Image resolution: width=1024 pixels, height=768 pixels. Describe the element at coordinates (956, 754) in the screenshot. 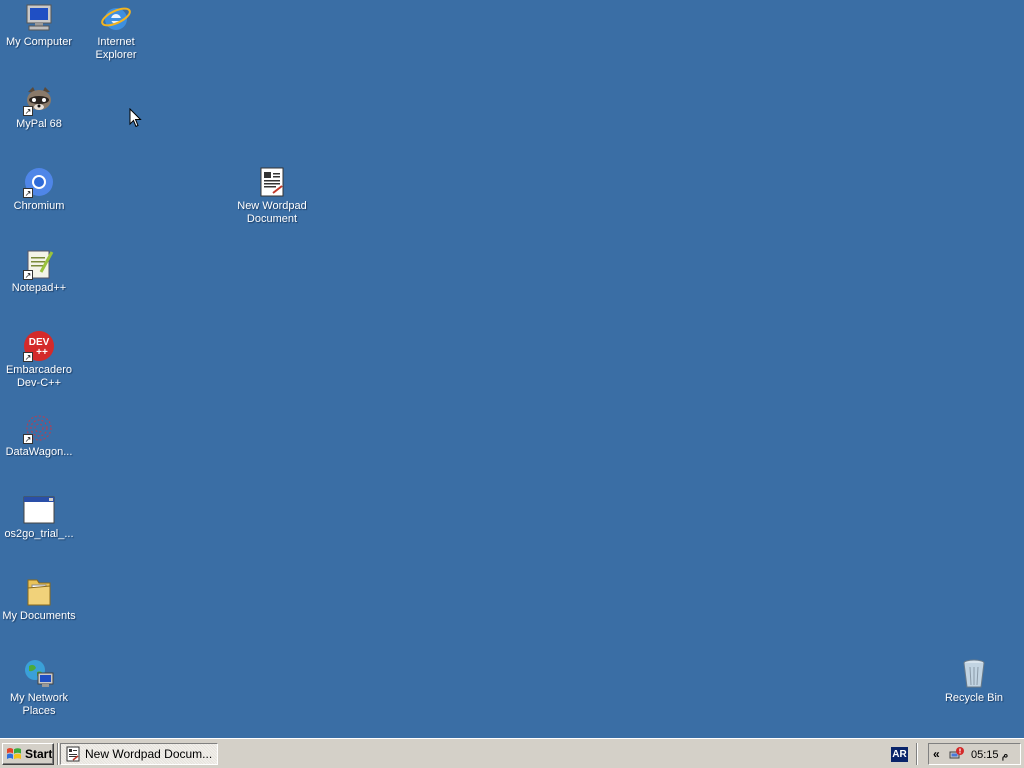

I see `network-warning-icon` at that location.